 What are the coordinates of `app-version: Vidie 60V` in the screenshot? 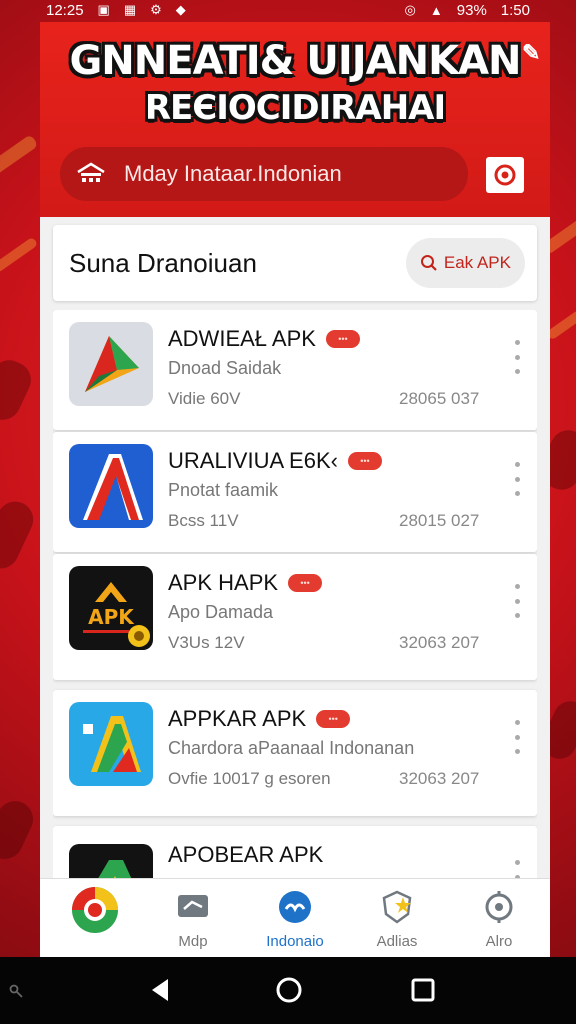 It's located at (204, 398).